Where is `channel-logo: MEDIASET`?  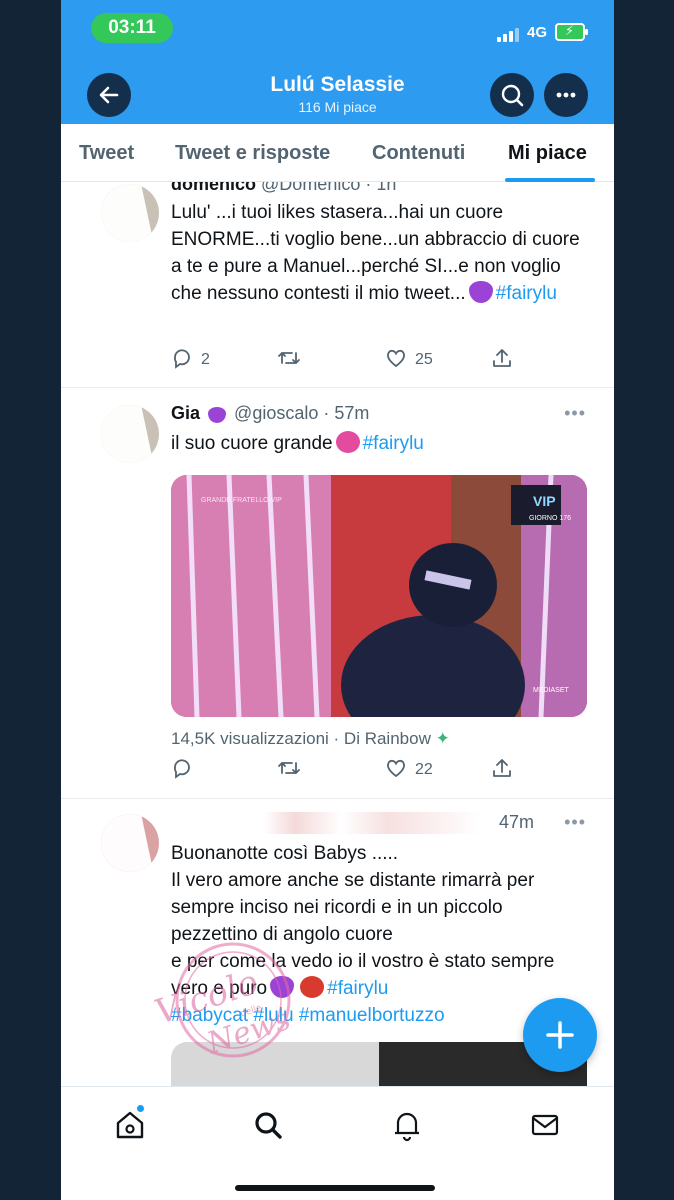 channel-logo: MEDIASET is located at coordinates (551, 690).